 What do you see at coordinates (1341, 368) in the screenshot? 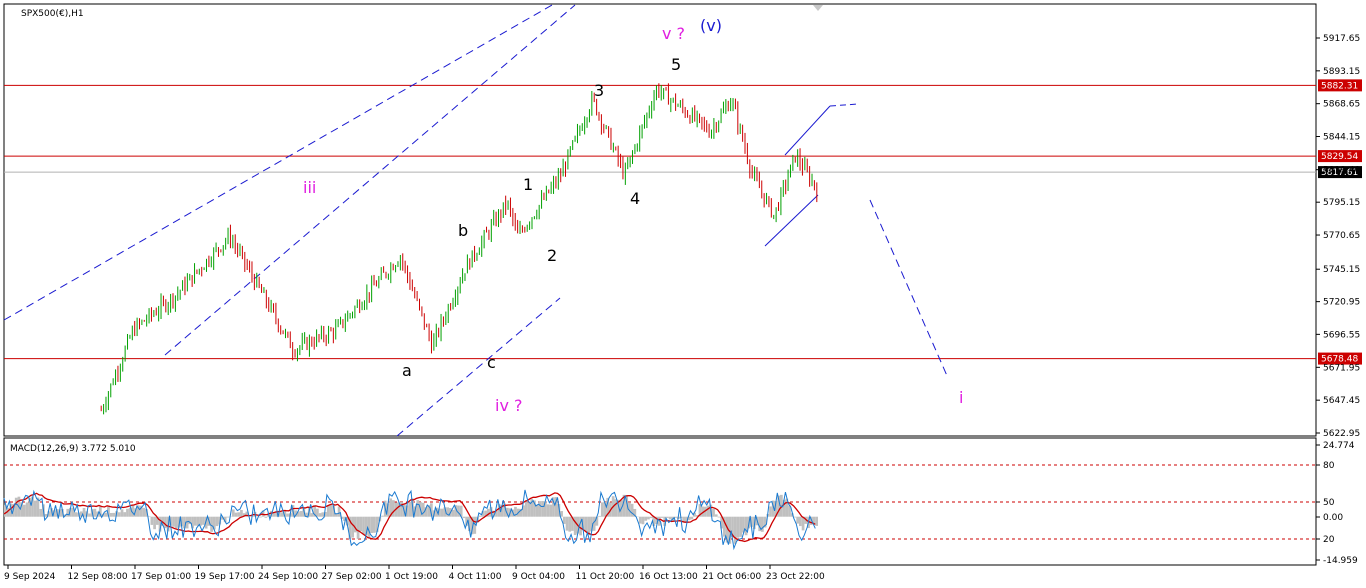
I see `price-tick-label: 5671.95` at bounding box center [1341, 368].